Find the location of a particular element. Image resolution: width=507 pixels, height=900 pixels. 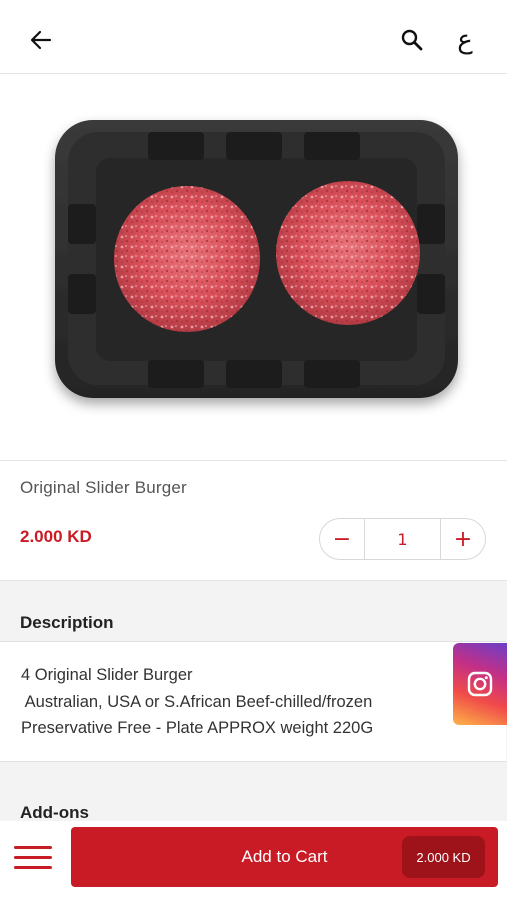

increment-button: + is located at coordinates (463, 539).